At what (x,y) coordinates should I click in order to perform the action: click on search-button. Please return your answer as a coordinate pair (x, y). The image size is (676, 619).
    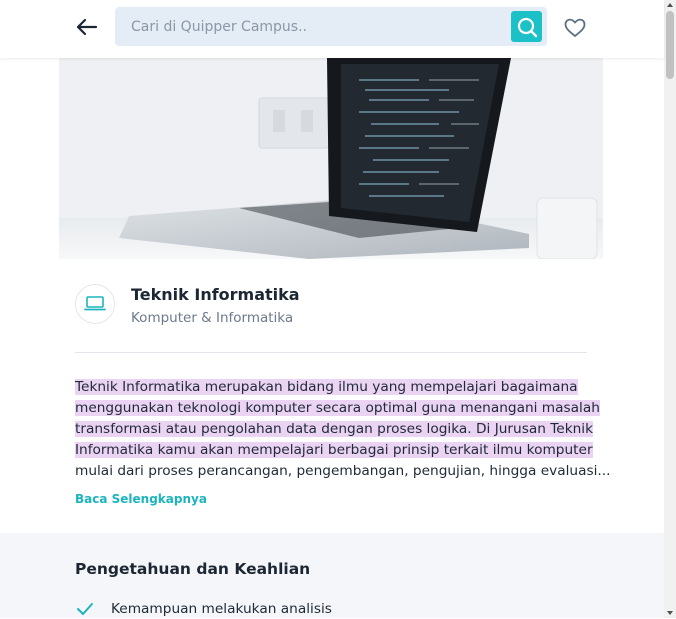
    Looking at the image, I should click on (526, 26).